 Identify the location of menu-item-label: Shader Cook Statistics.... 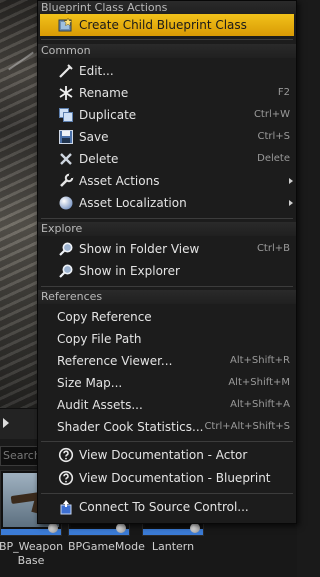
(130, 427).